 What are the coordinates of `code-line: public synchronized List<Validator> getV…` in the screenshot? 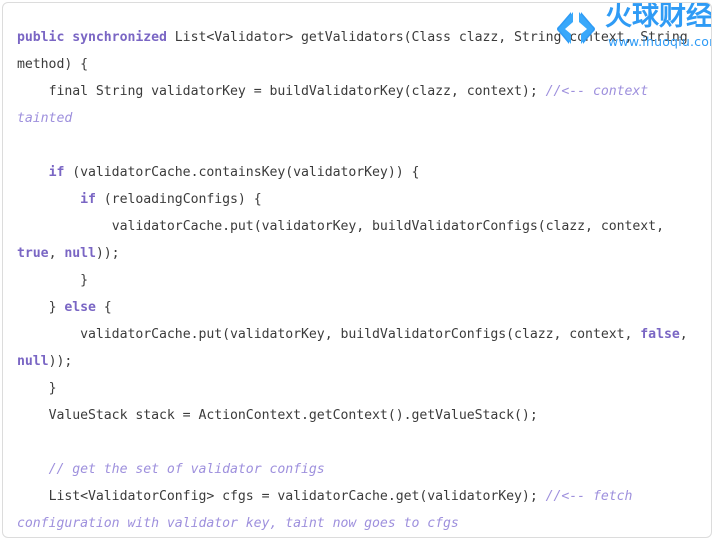 It's located at (361, 51).